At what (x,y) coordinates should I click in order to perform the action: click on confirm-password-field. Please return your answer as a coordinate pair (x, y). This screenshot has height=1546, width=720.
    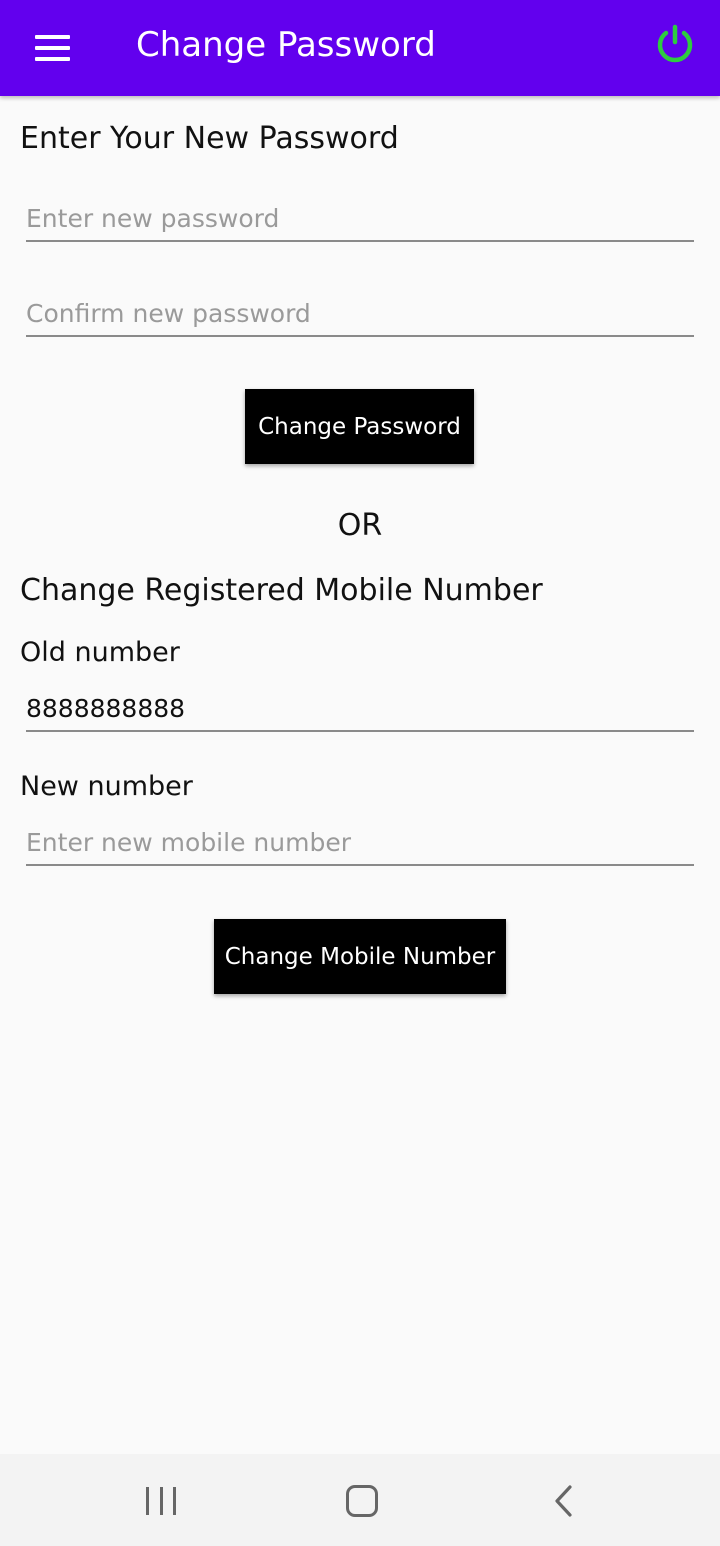
    Looking at the image, I should click on (360, 314).